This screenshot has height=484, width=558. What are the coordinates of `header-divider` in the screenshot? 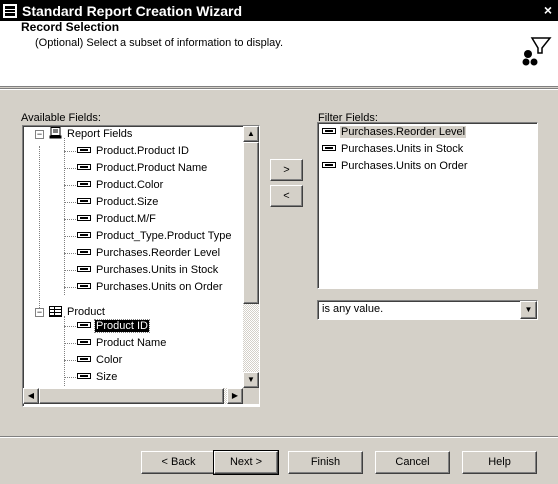 It's located at (279, 89).